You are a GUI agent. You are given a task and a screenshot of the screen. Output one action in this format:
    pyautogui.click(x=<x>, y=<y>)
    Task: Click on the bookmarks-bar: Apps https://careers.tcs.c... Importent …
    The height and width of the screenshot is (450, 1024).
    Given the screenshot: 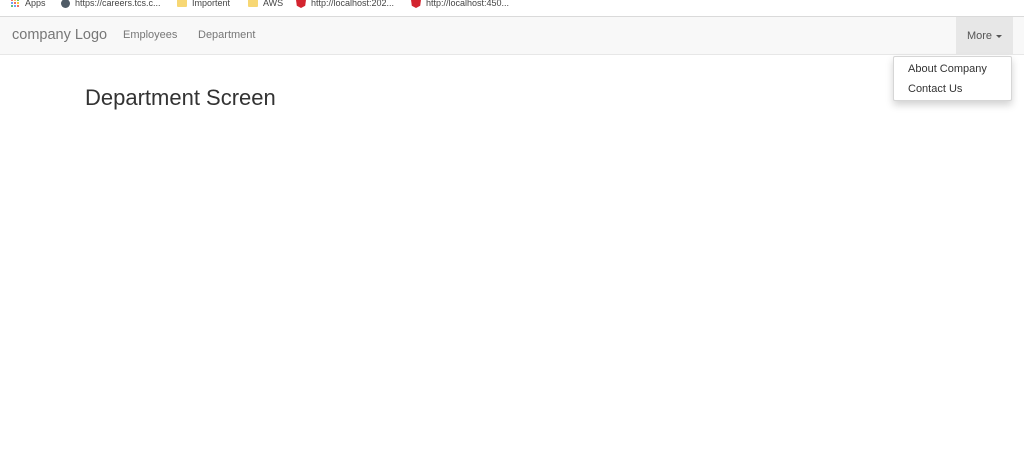 What is the action you would take?
    pyautogui.click(x=512, y=8)
    